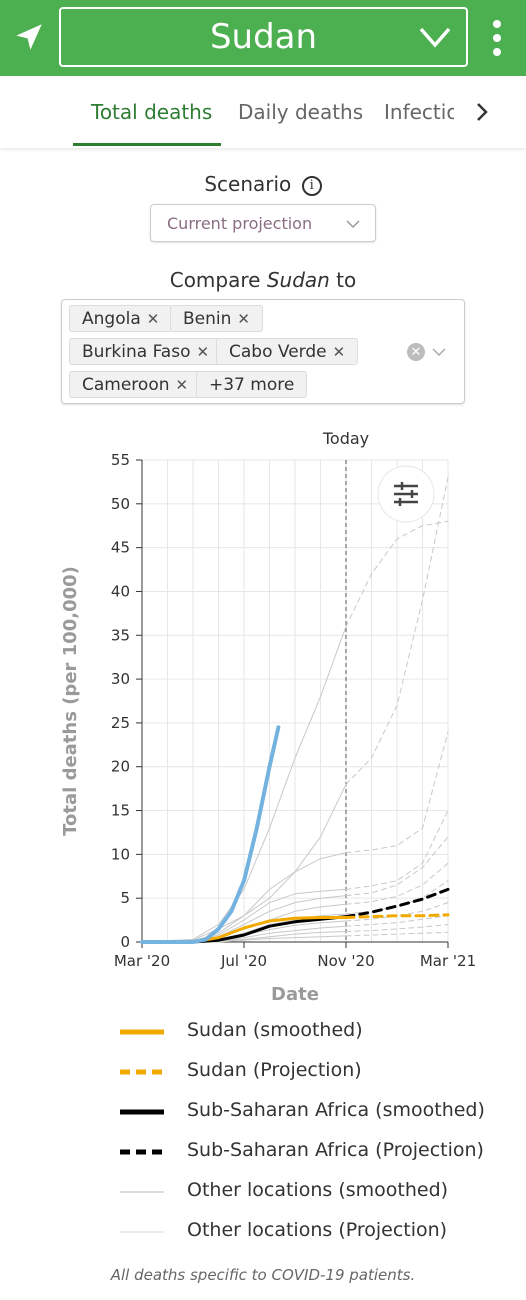 The image size is (526, 1300). Describe the element at coordinates (142, 961) in the screenshot. I see `x-tick-label: Mar '20` at that location.